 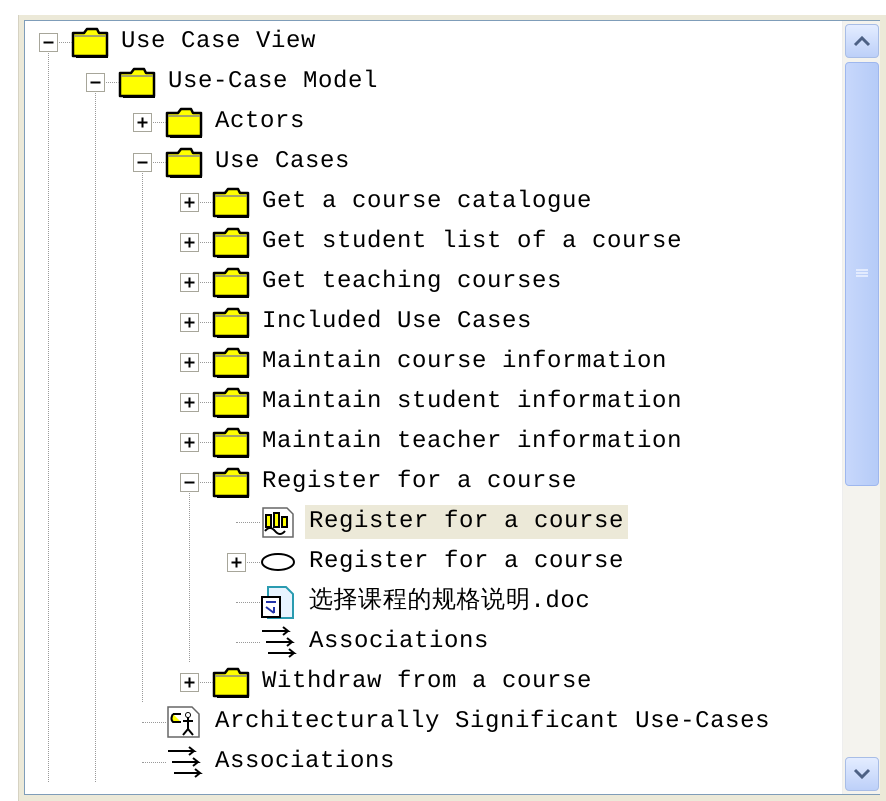 What do you see at coordinates (260, 122) in the screenshot?
I see `tree-item: Actors` at bounding box center [260, 122].